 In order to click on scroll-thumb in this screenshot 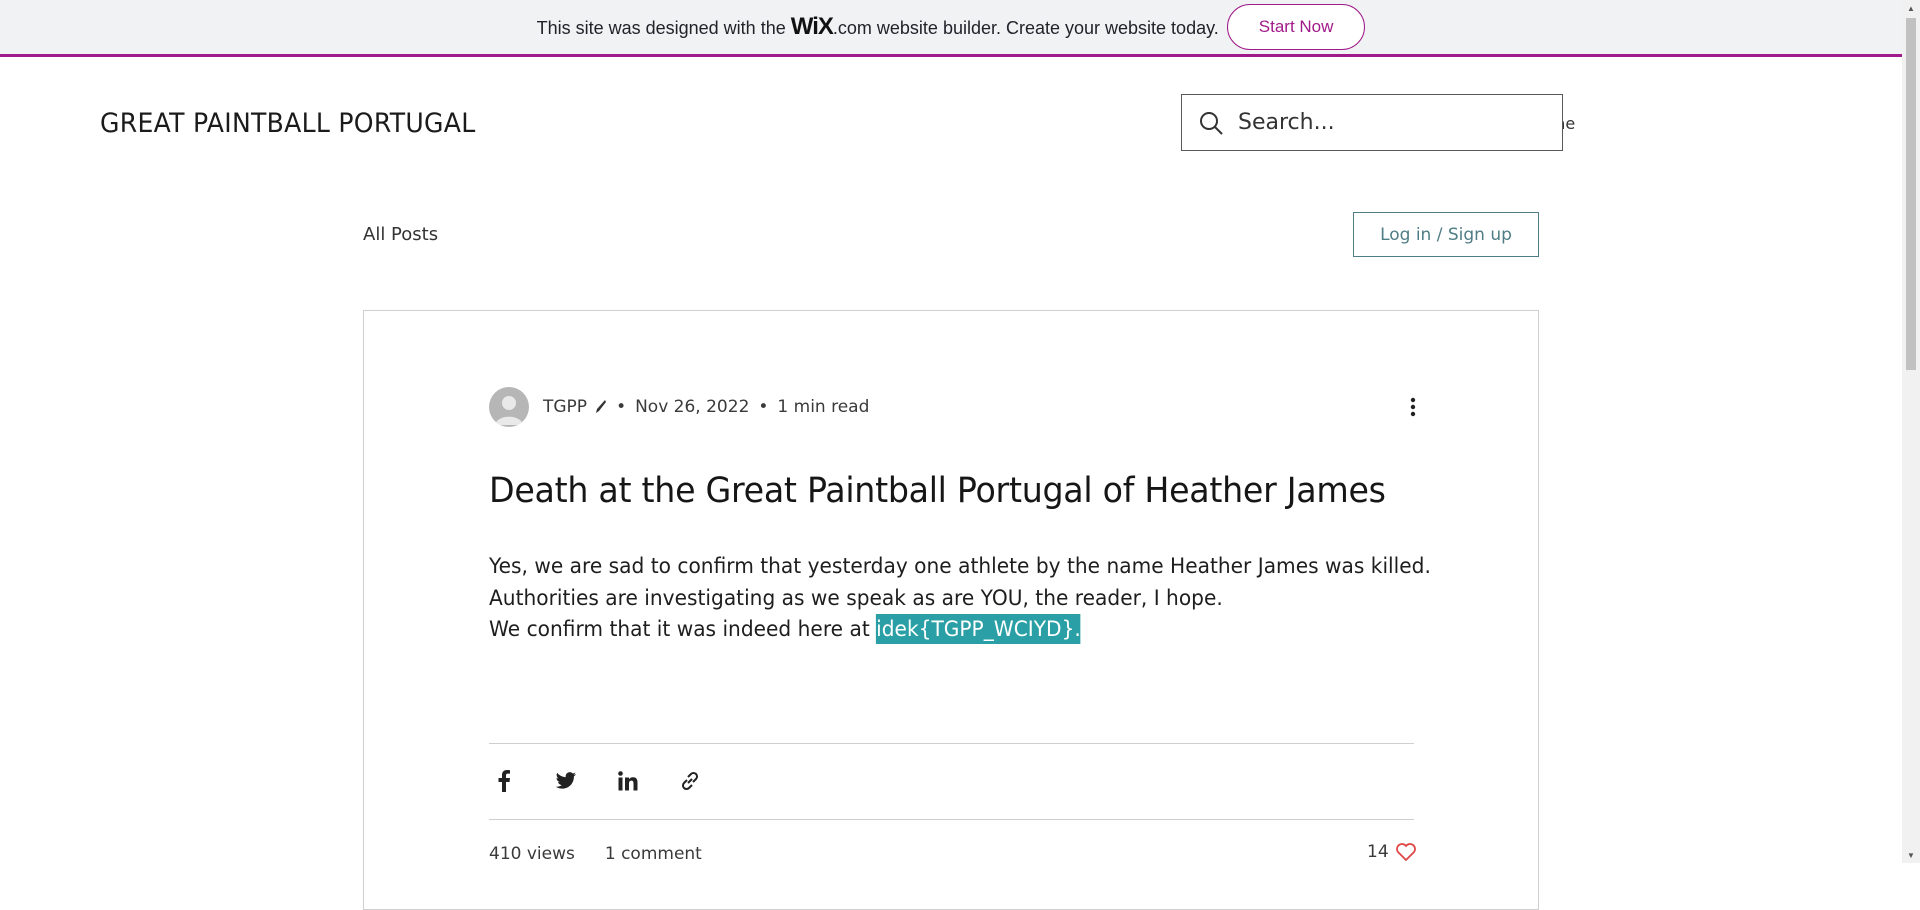, I will do `click(1911, 194)`.